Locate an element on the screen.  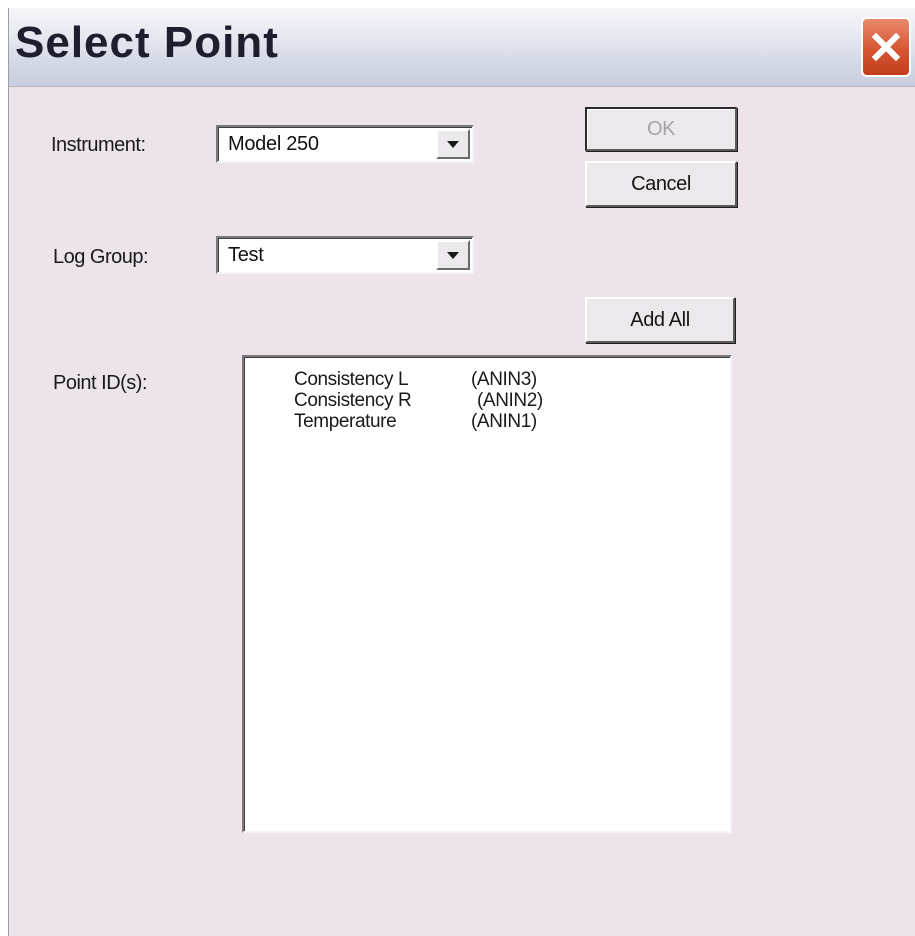
title-bar: Select Point is located at coordinates (462, 47).